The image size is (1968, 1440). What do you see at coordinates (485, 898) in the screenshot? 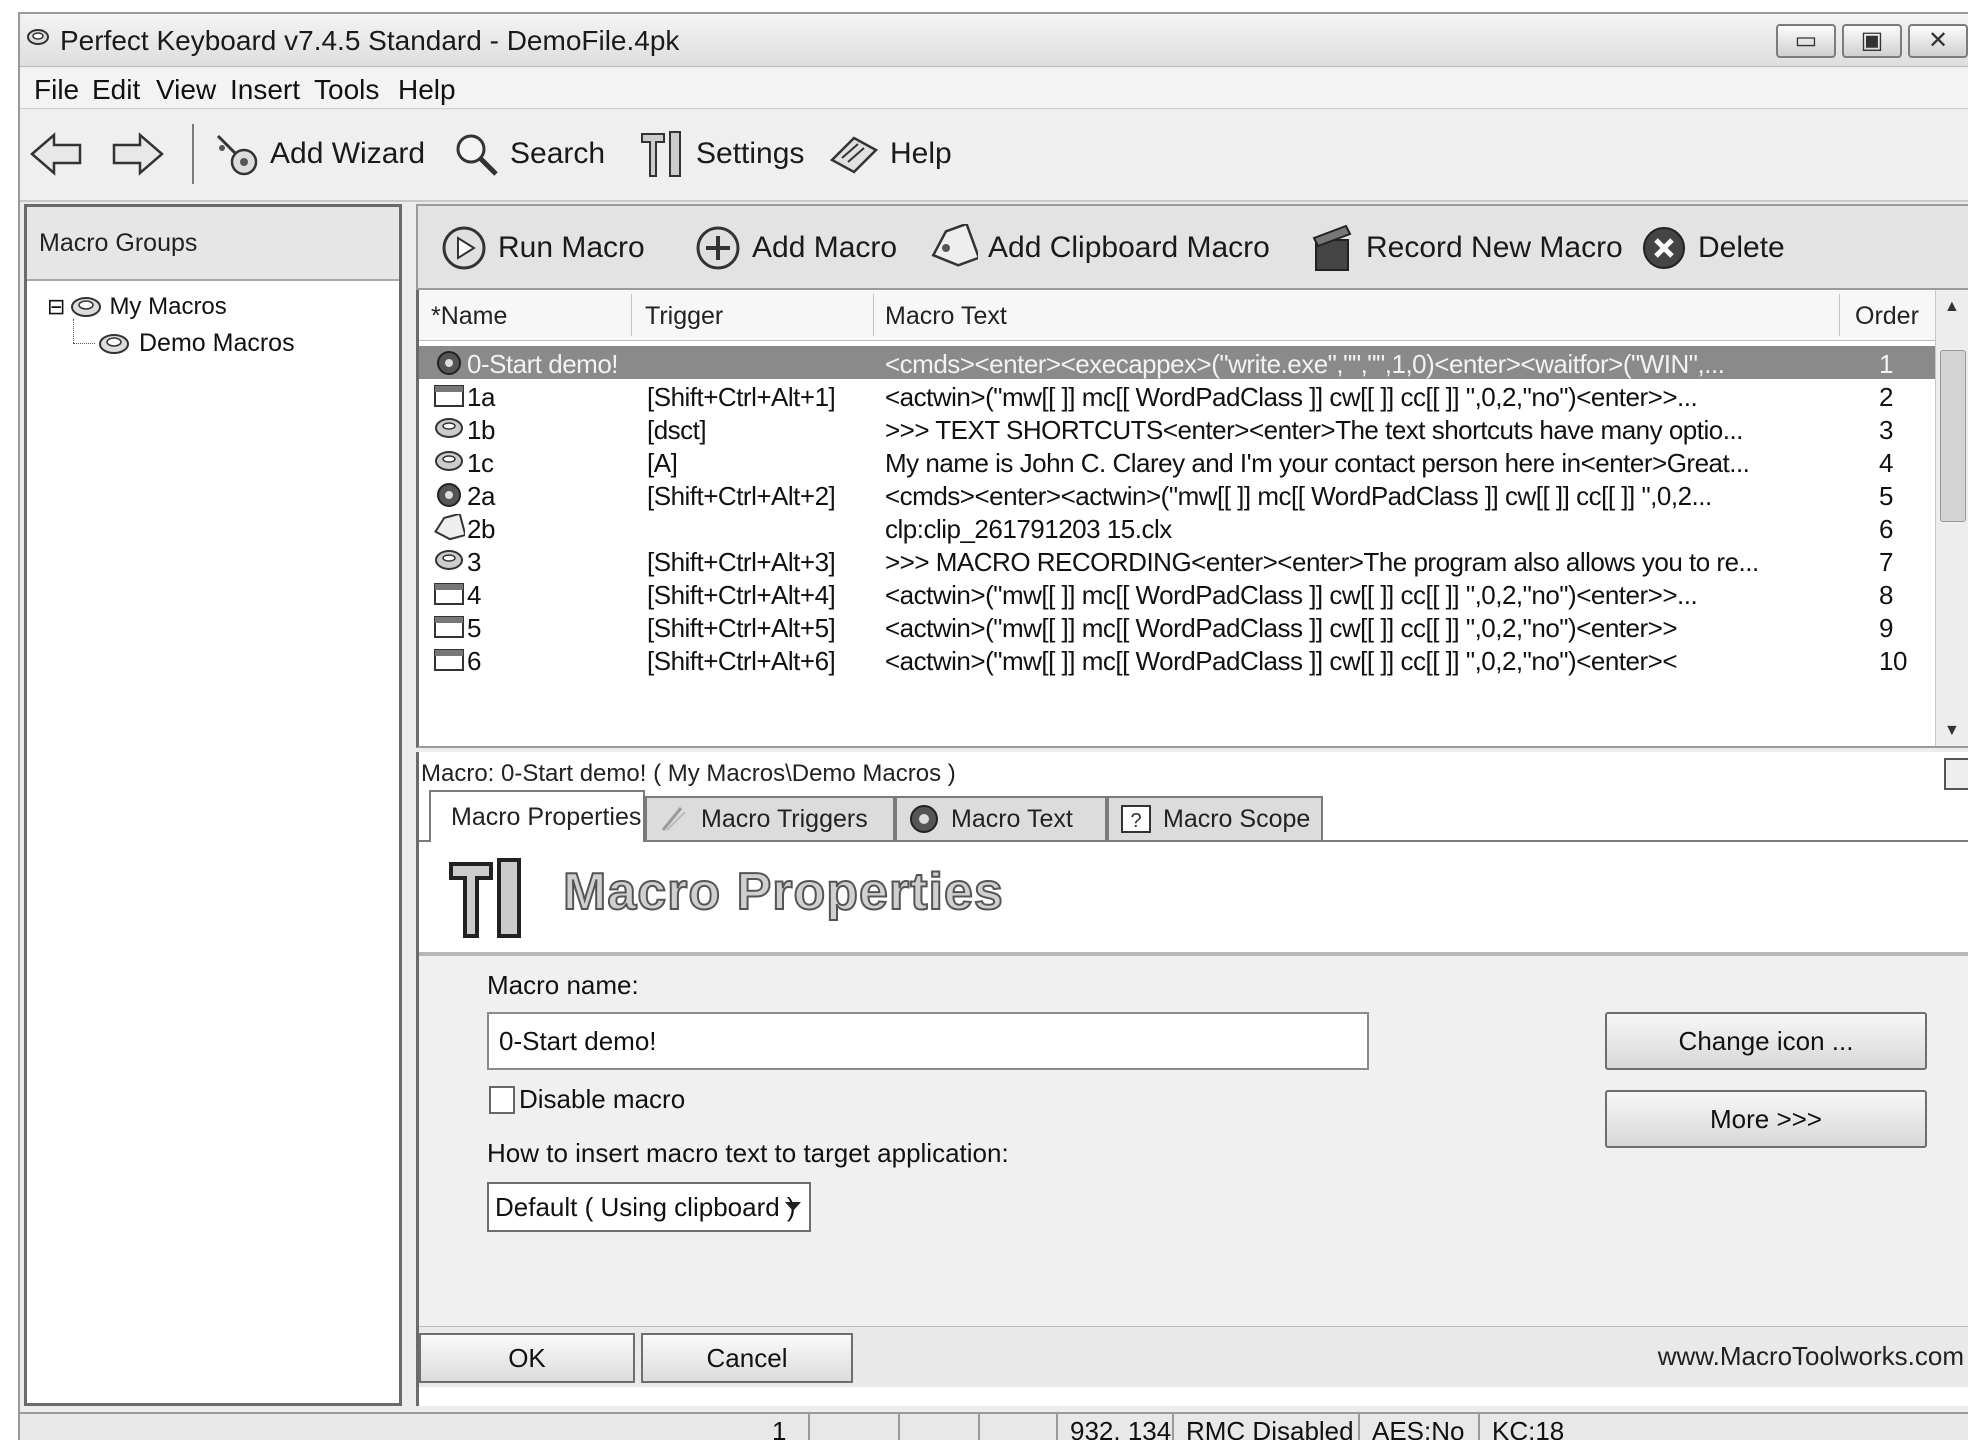
I see `properties-banner-icon` at bounding box center [485, 898].